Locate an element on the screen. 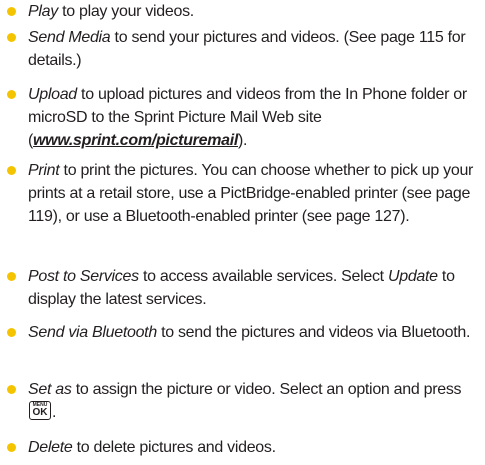  menu-ok-key-icon: MENU OK is located at coordinates (40, 410).